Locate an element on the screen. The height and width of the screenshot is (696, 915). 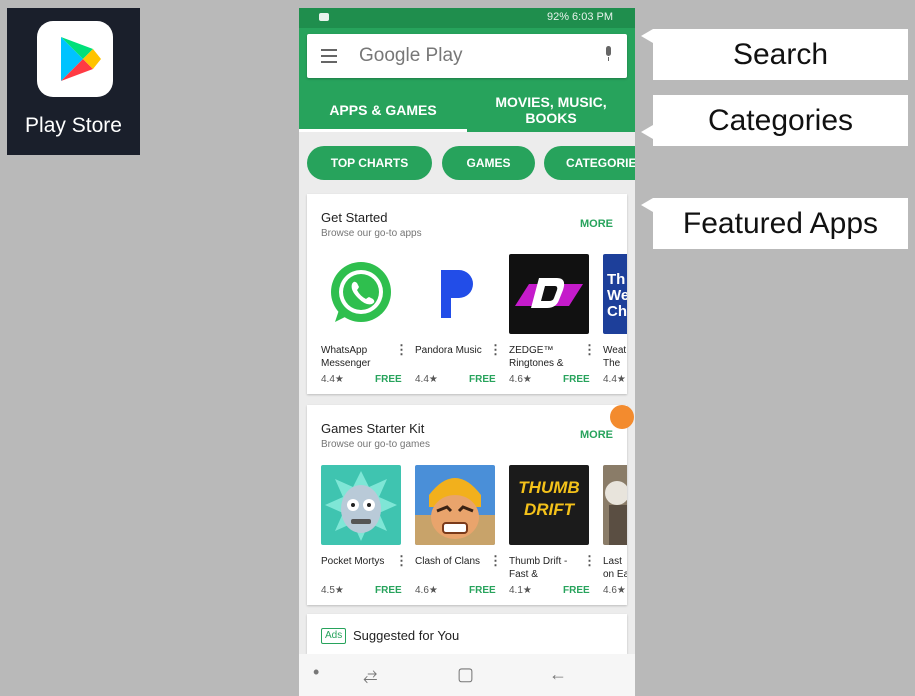
app-name: Clash of Clans is located at coordinates (448, 561).